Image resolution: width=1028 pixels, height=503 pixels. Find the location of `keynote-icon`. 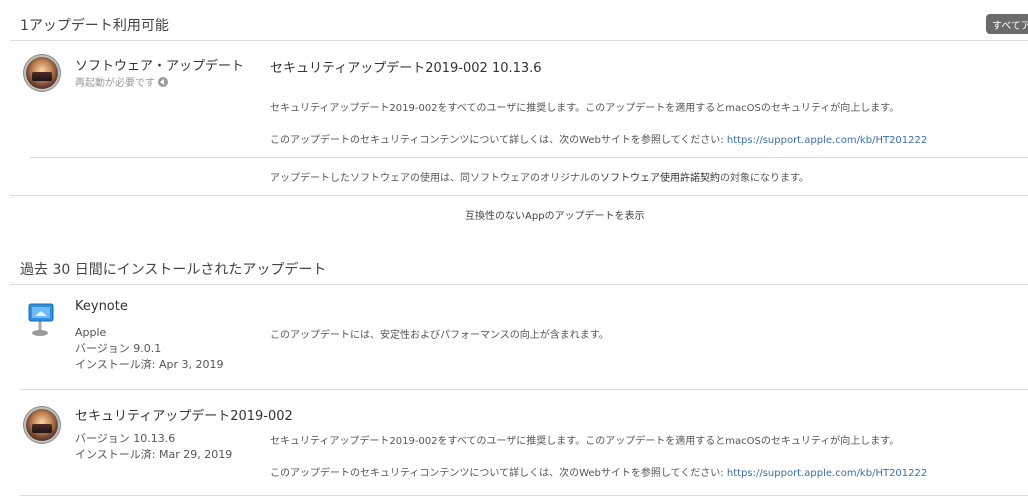

keynote-icon is located at coordinates (41, 319).